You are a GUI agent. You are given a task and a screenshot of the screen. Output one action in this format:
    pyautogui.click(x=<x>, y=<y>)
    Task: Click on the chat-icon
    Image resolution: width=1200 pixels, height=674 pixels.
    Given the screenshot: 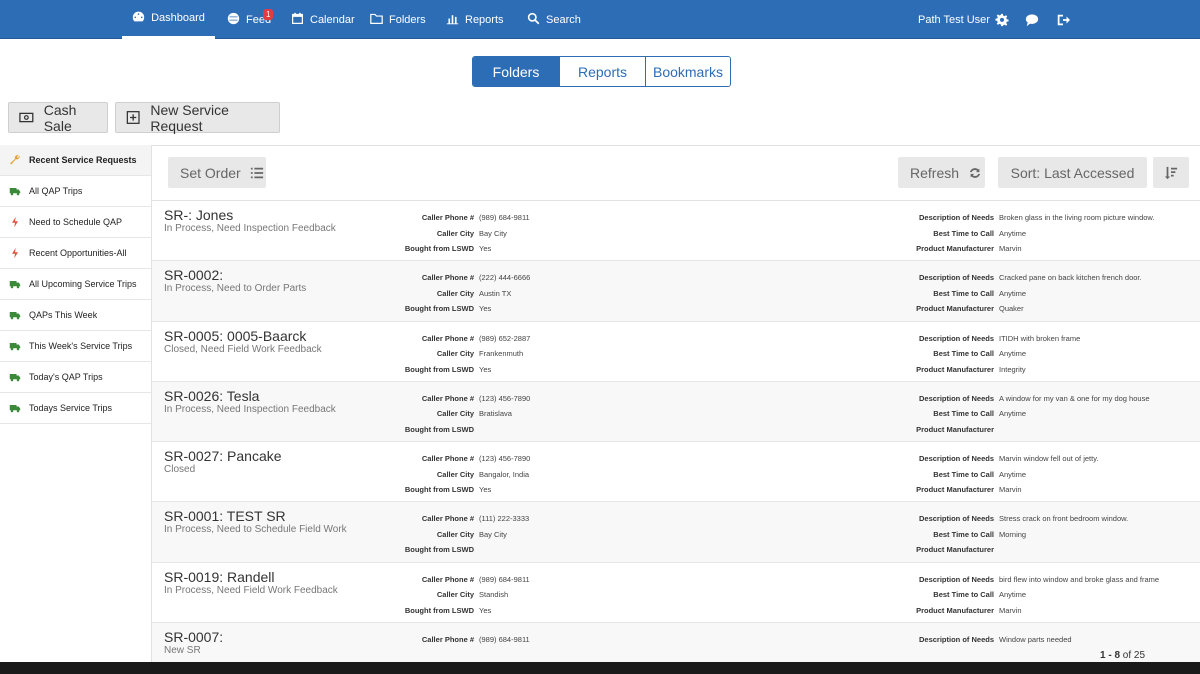 What is the action you would take?
    pyautogui.click(x=1032, y=20)
    